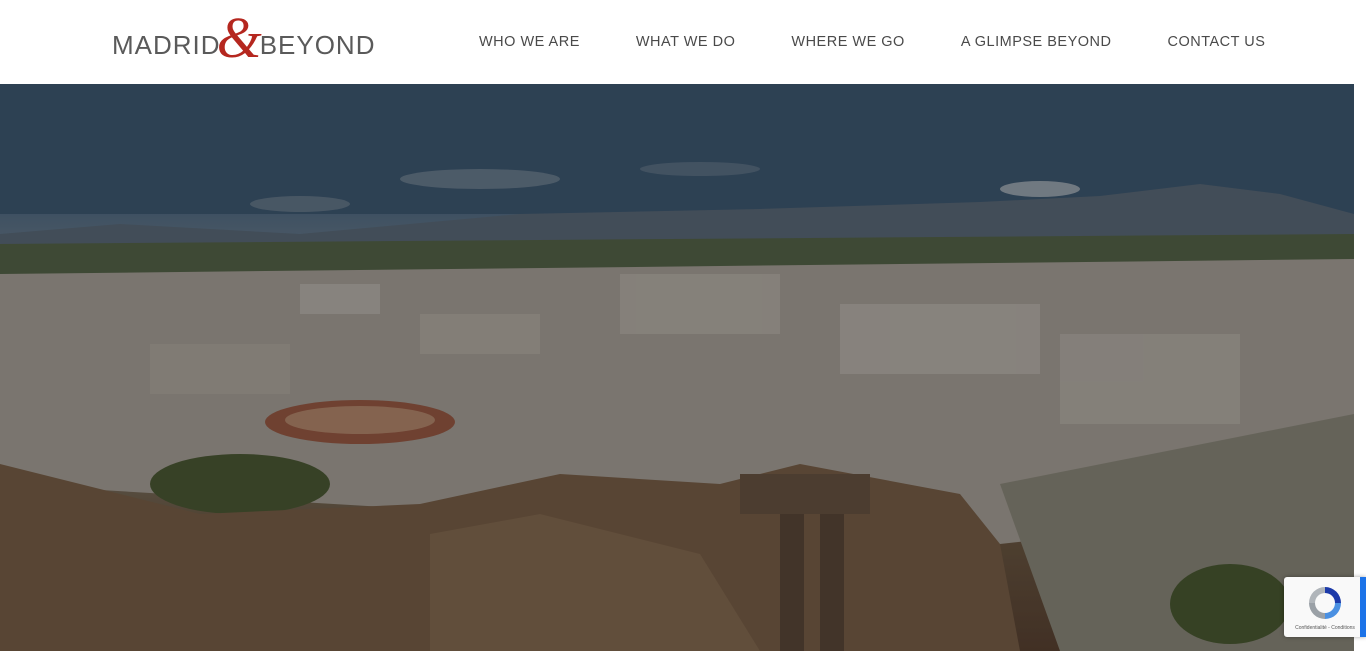  I want to click on logo-word-madrid: MADRID, so click(166, 45).